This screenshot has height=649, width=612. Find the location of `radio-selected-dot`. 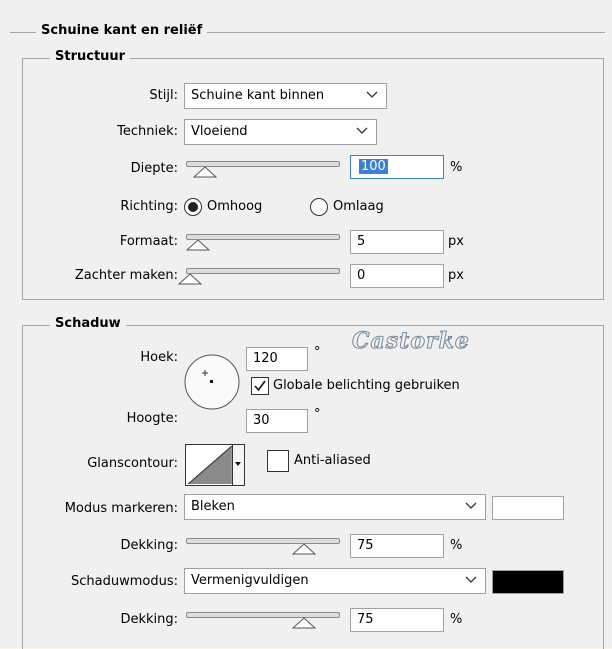

radio-selected-dot is located at coordinates (193, 207).